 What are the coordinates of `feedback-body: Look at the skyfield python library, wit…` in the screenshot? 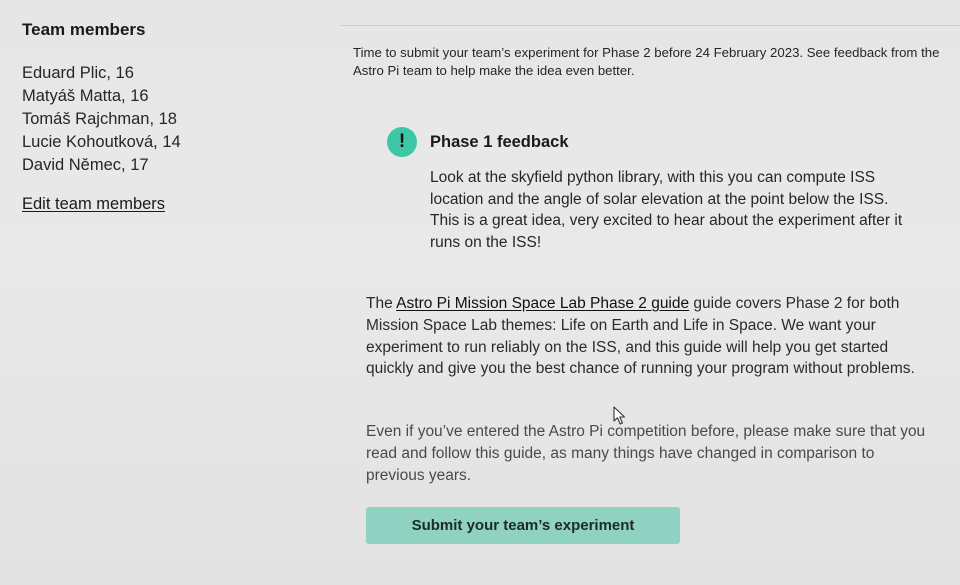 It's located at (666, 210).